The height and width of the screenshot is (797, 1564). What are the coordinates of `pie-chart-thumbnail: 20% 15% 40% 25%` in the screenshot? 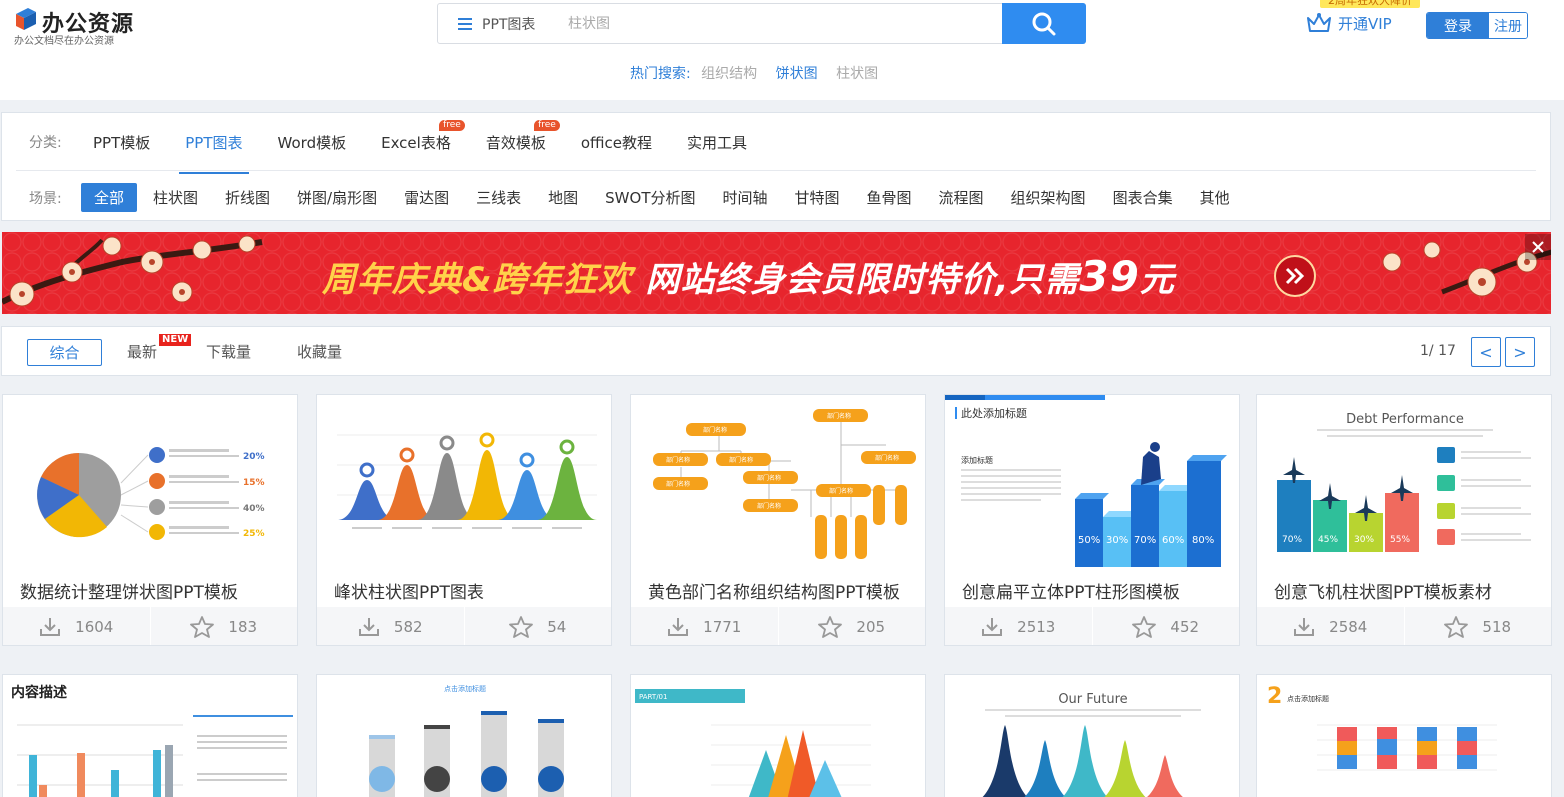 It's located at (151, 493).